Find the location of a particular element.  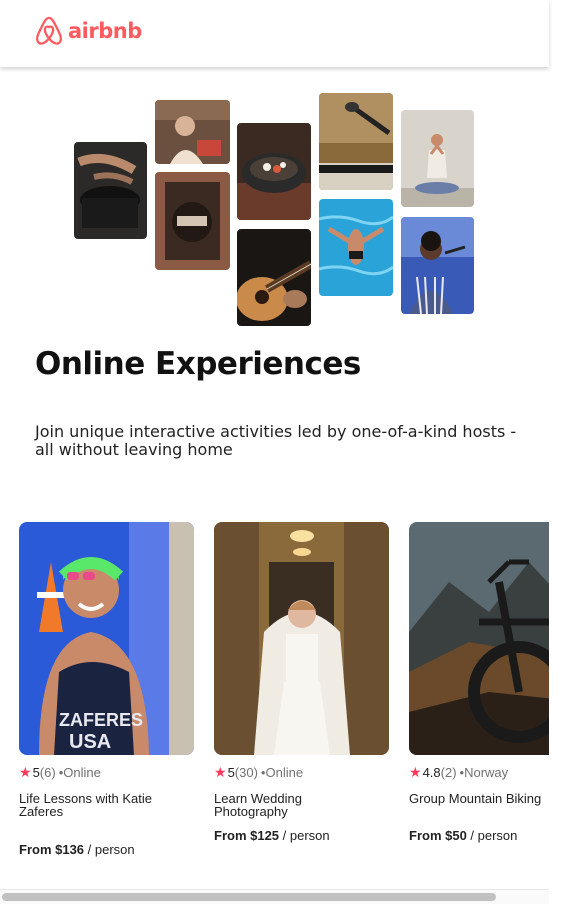

mountain-bike-photo is located at coordinates (479, 638).